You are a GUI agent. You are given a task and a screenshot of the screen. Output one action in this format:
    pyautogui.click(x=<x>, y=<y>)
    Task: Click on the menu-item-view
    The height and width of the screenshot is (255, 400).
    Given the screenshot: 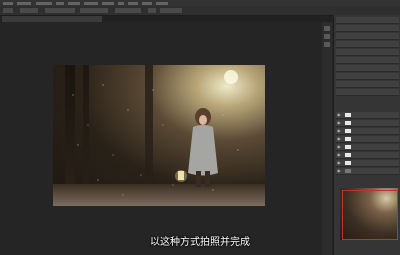 What is the action you would take?
    pyautogui.click(x=133, y=3)
    